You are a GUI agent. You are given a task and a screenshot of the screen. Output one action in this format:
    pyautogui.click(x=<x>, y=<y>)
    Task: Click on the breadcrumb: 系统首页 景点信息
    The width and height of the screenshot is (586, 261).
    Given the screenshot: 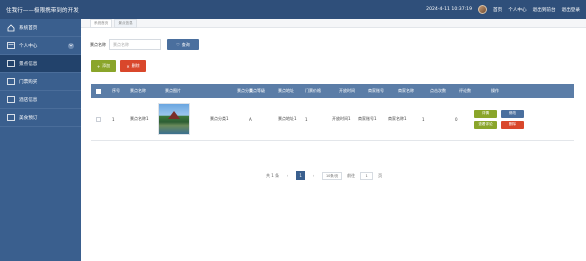 What is the action you would take?
    pyautogui.click(x=333, y=23)
    